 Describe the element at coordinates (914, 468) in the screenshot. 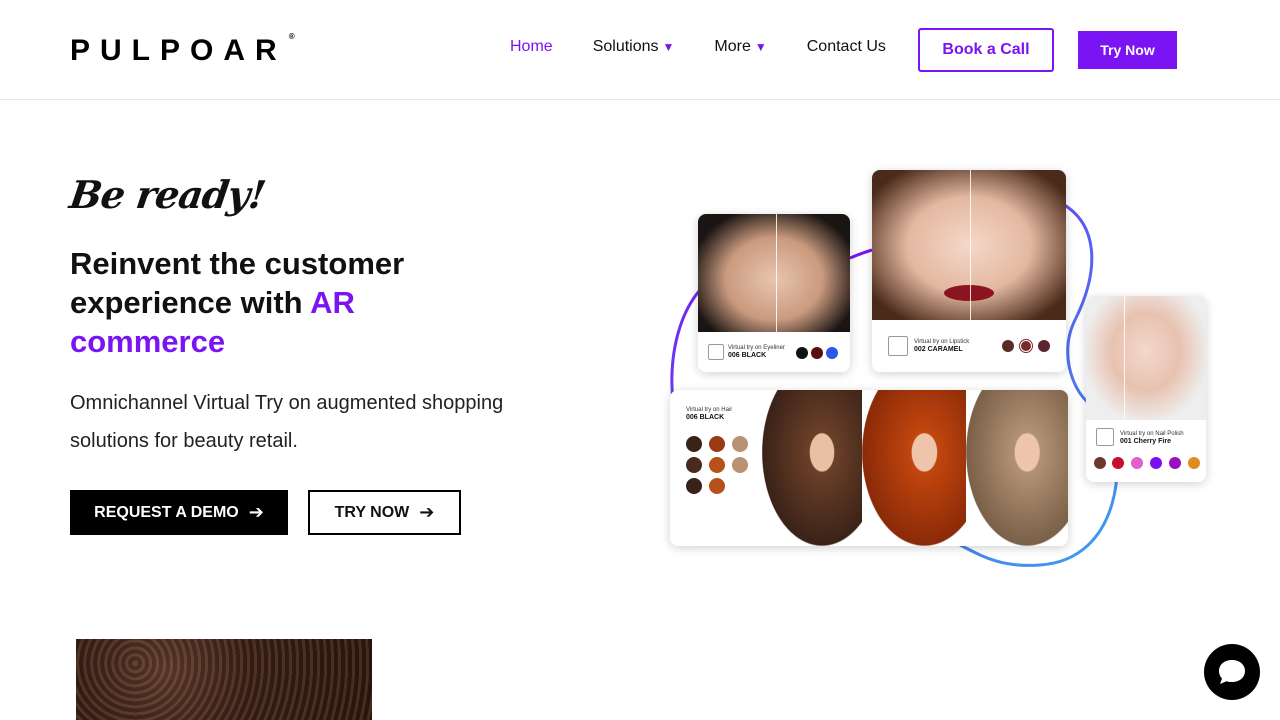

I see `hair-photo-red` at that location.